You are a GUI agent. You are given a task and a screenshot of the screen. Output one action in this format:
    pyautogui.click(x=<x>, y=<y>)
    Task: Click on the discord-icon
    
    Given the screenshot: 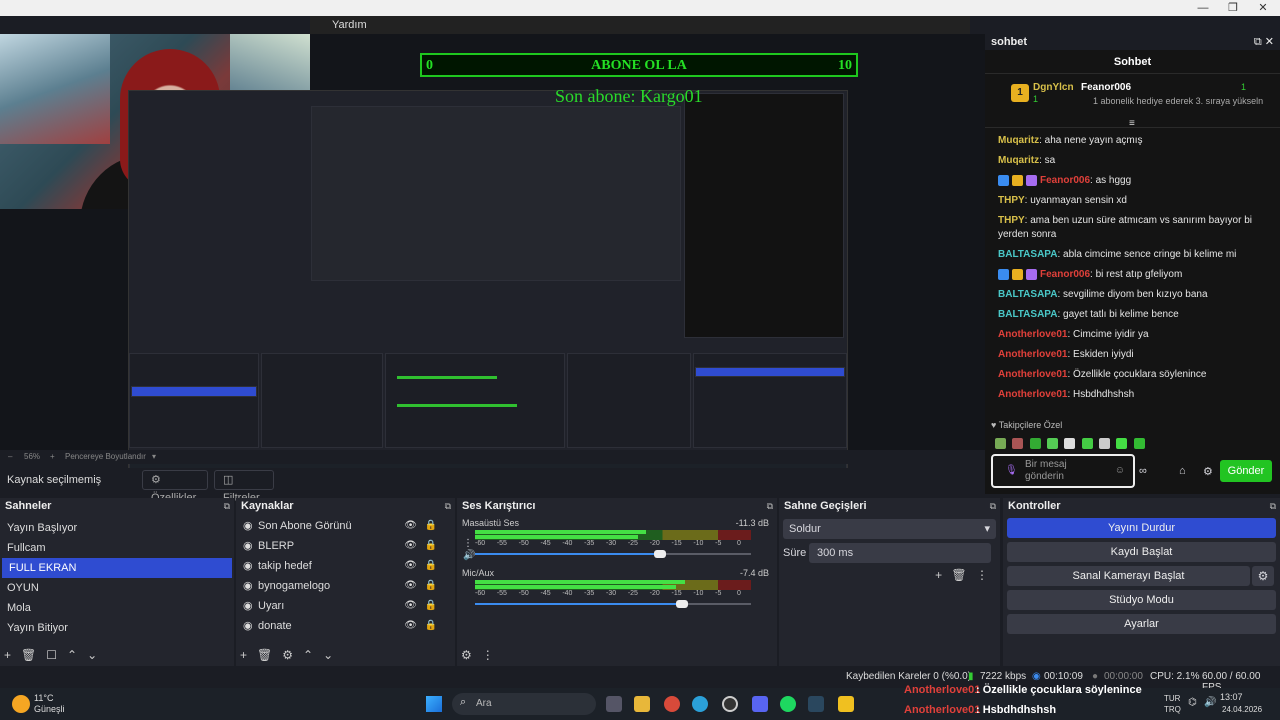 What is the action you would take?
    pyautogui.click(x=760, y=704)
    